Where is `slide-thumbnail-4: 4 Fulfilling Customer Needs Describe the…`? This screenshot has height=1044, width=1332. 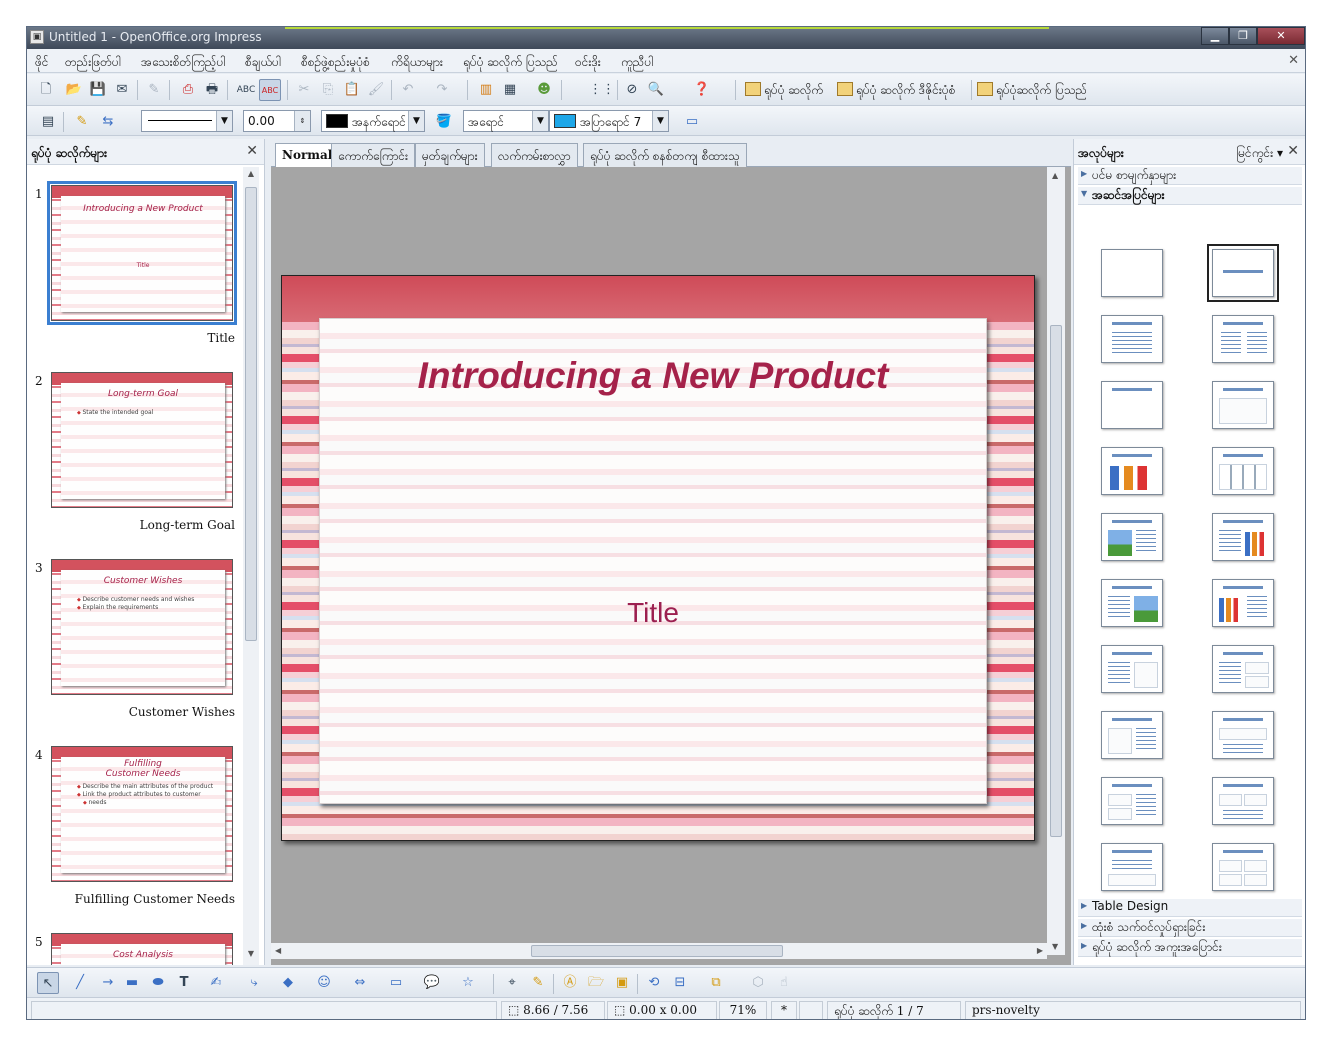 slide-thumbnail-4: 4 Fulfilling Customer Needs Describe the… is located at coordinates (134, 836).